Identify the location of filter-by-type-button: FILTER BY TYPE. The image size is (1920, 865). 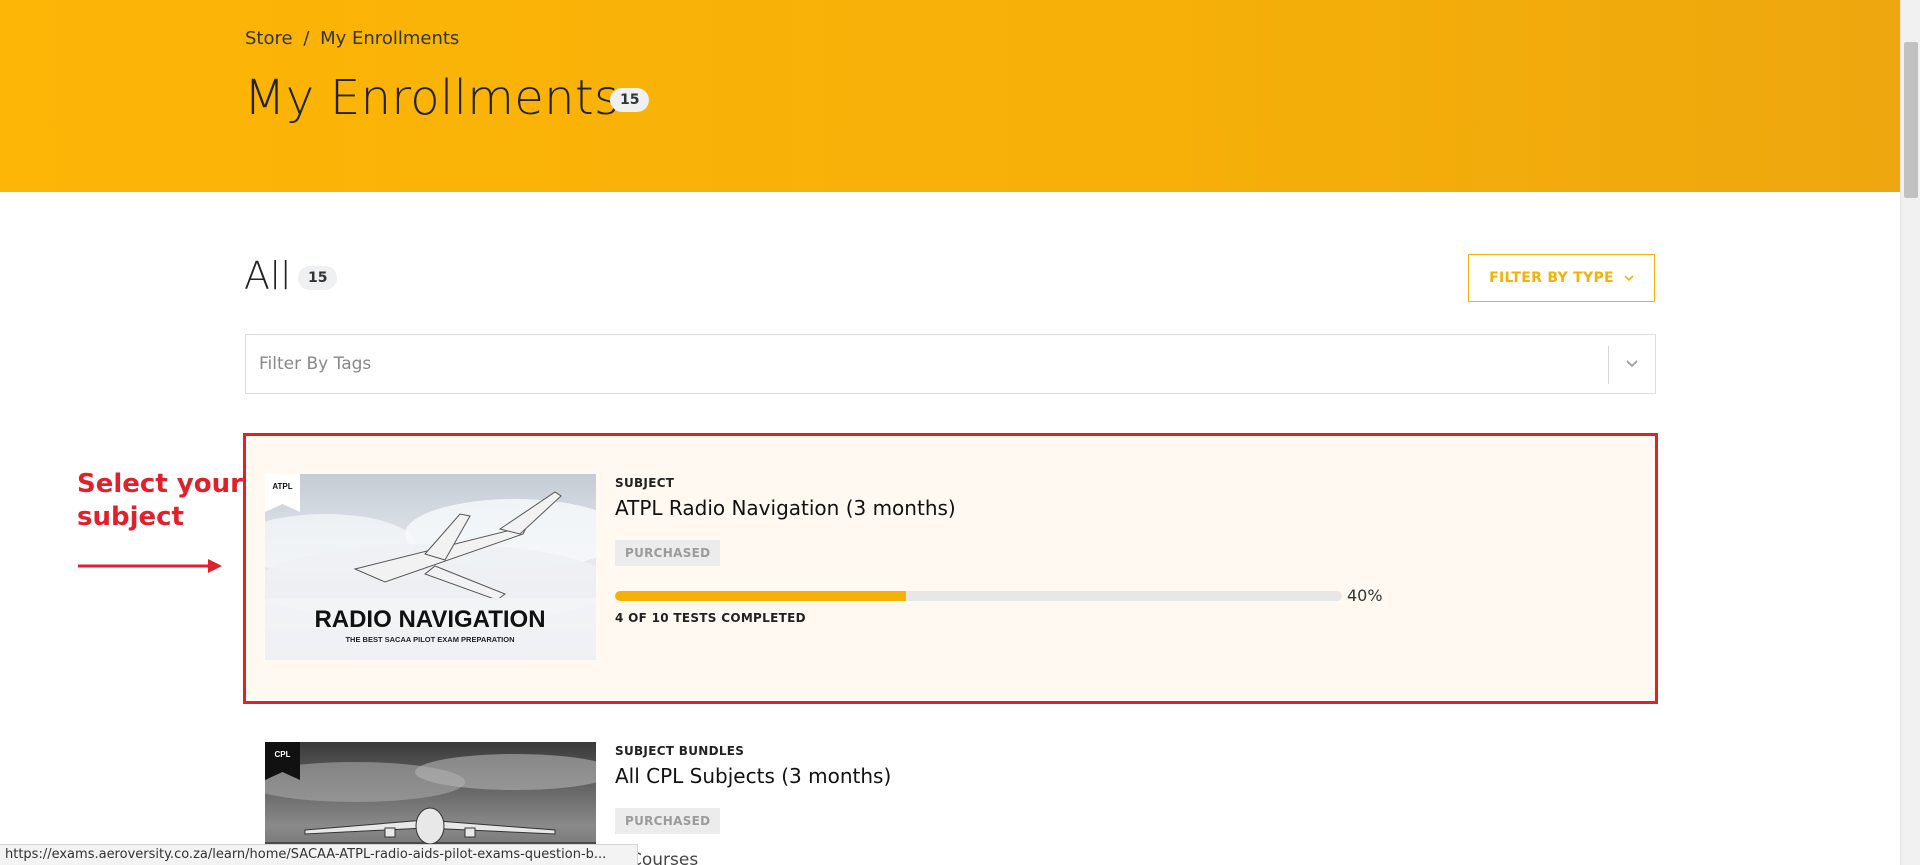
(1561, 278).